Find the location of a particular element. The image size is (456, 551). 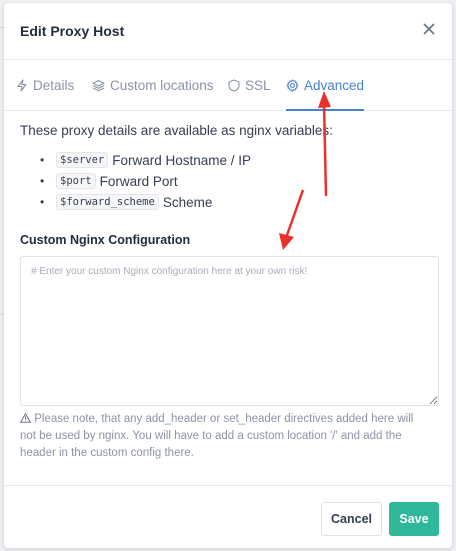

tab-advanced-label: Advanced is located at coordinates (334, 85).